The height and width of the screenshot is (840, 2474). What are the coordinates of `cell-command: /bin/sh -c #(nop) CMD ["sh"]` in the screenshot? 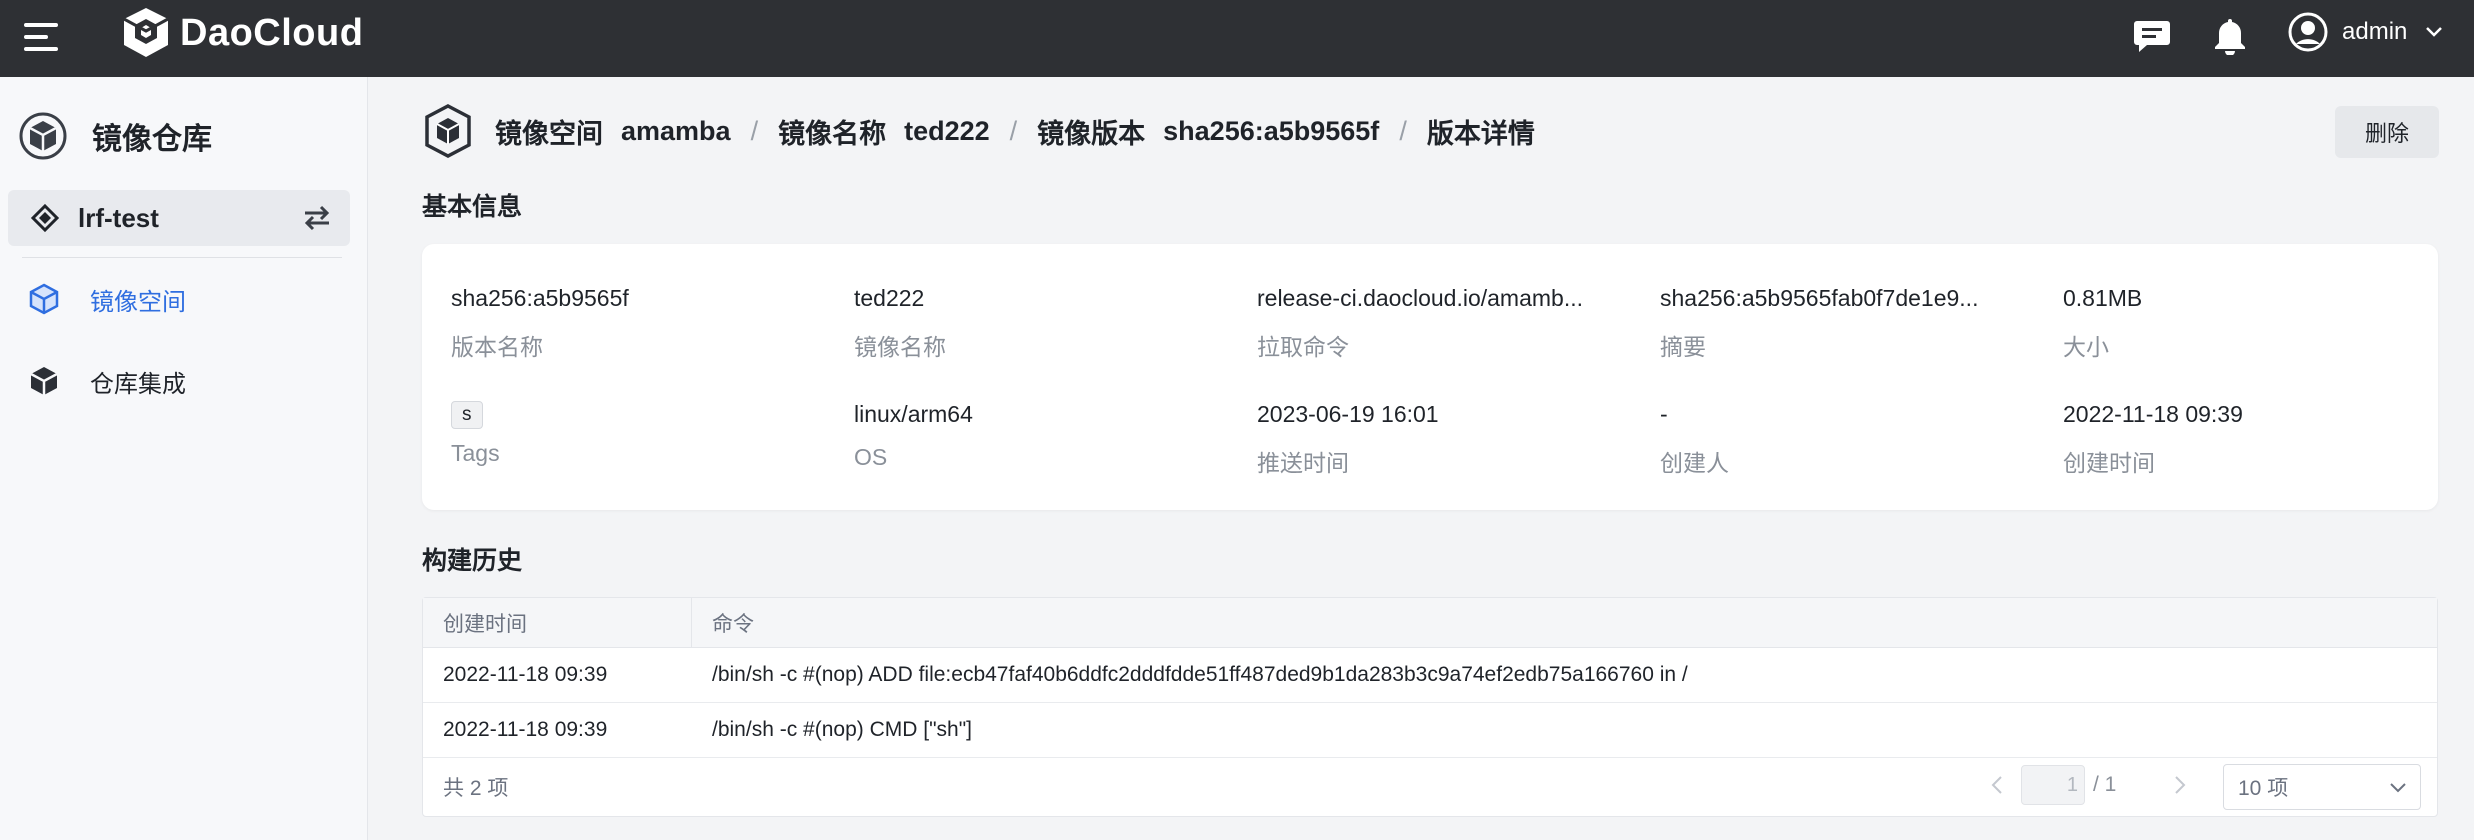 It's located at (842, 729).